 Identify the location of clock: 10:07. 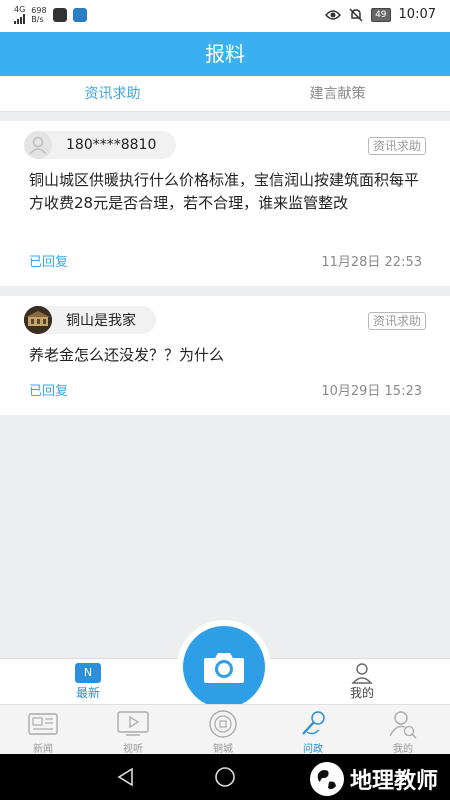
(417, 14).